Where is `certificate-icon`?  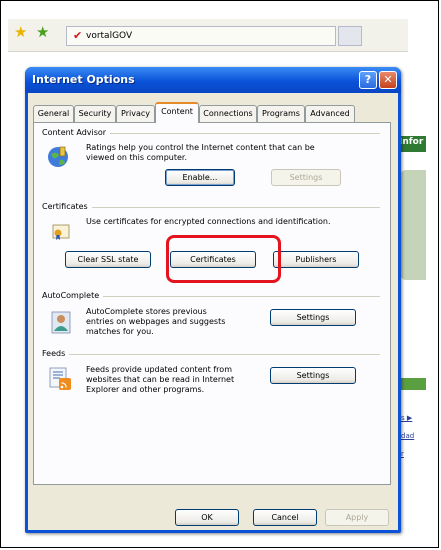 certificate-icon is located at coordinates (61, 232).